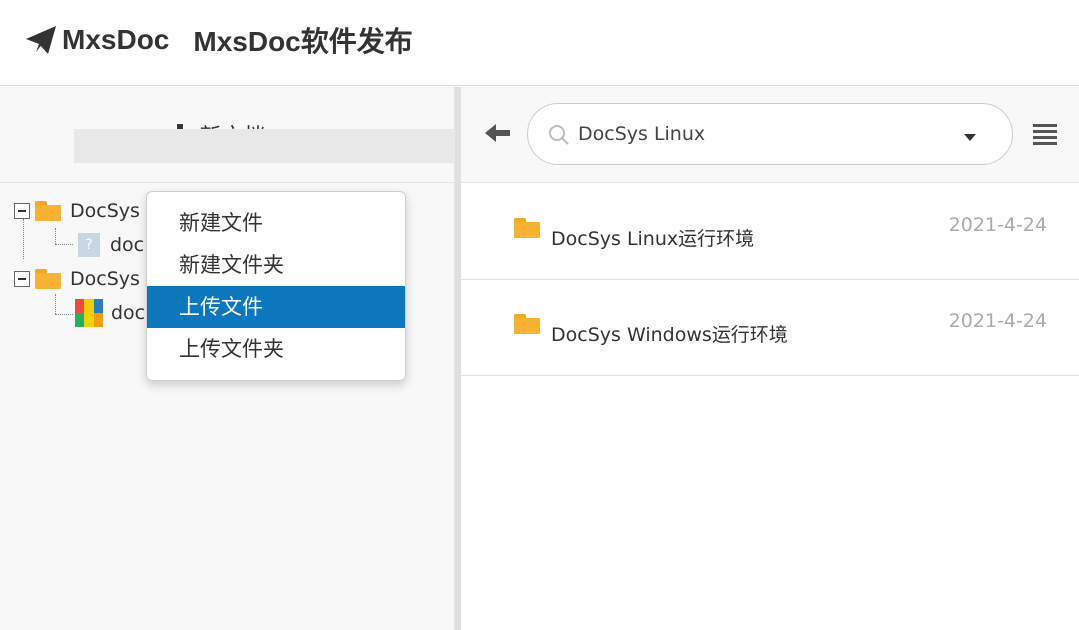 The height and width of the screenshot is (630, 1079). I want to click on search-box, so click(770, 134).